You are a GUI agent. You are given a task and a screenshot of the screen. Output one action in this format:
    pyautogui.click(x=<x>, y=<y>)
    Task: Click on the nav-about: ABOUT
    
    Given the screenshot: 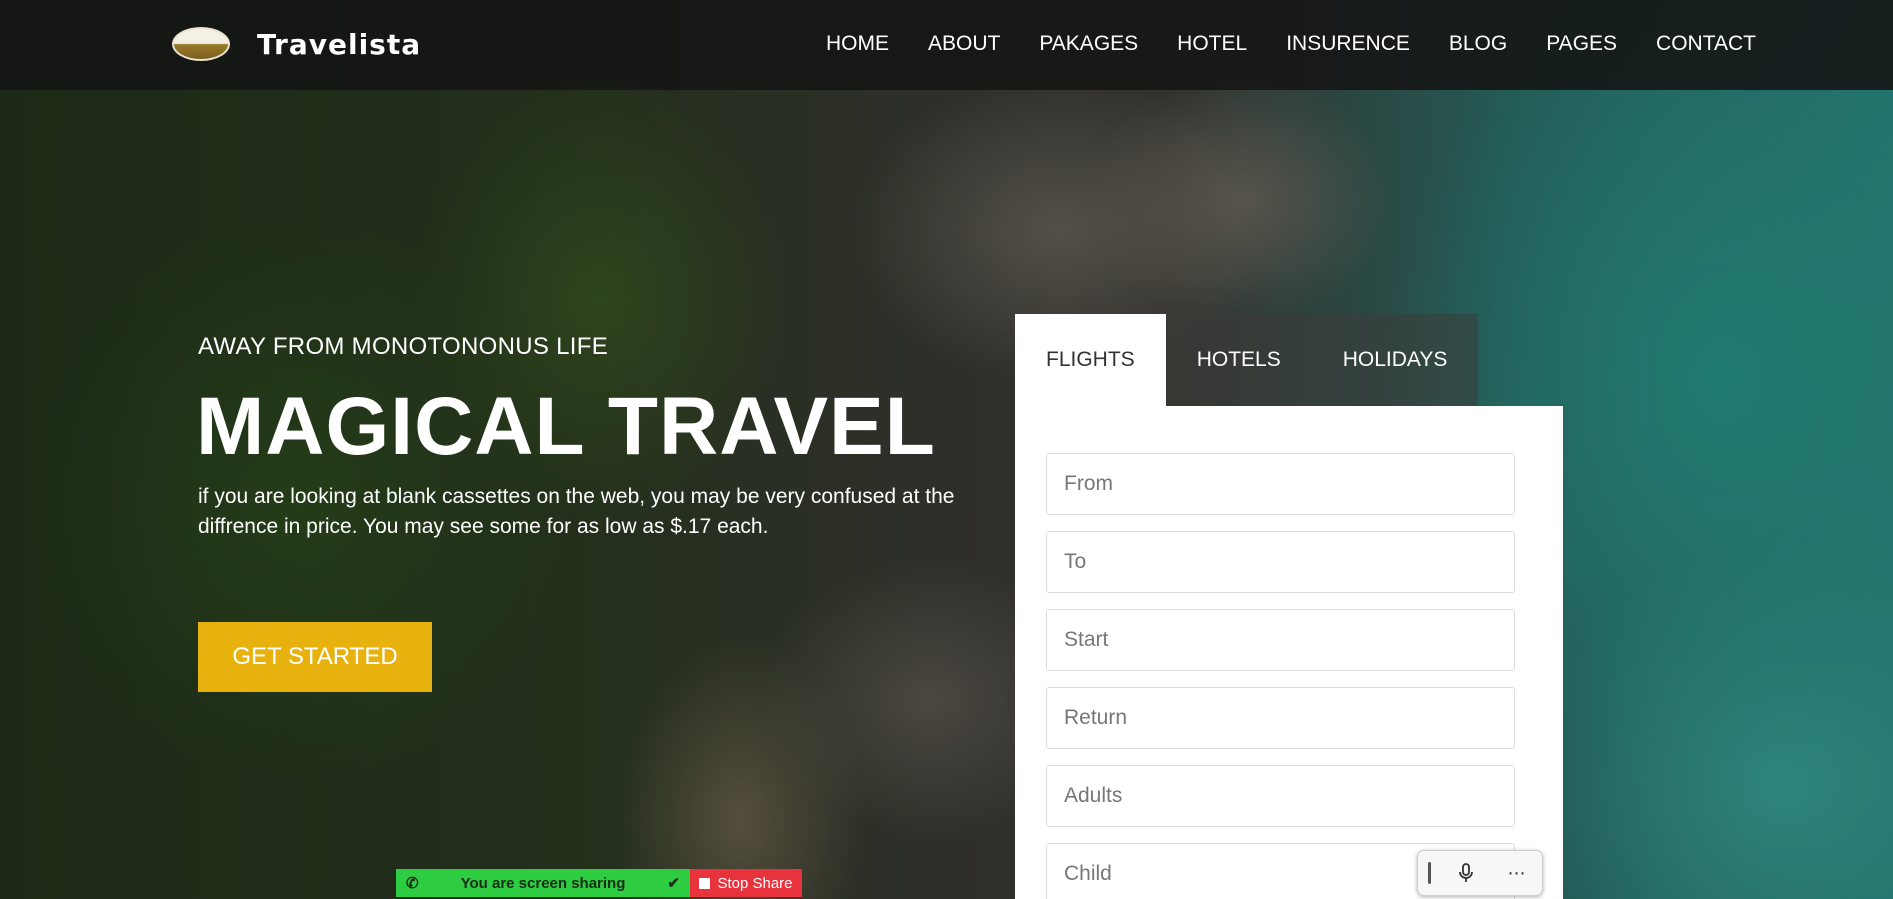 What is the action you would take?
    pyautogui.click(x=964, y=44)
    